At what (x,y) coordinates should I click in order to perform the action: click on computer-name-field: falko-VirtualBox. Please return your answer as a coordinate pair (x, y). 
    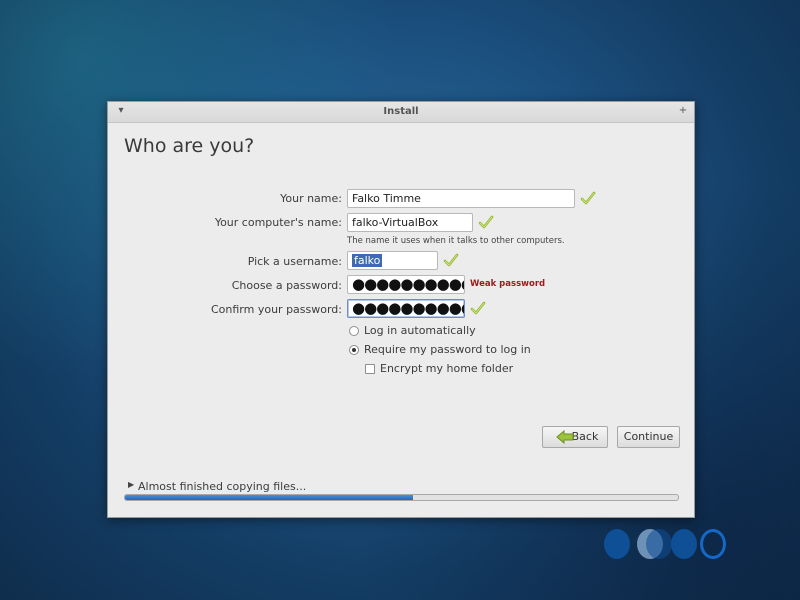
    Looking at the image, I should click on (410, 222).